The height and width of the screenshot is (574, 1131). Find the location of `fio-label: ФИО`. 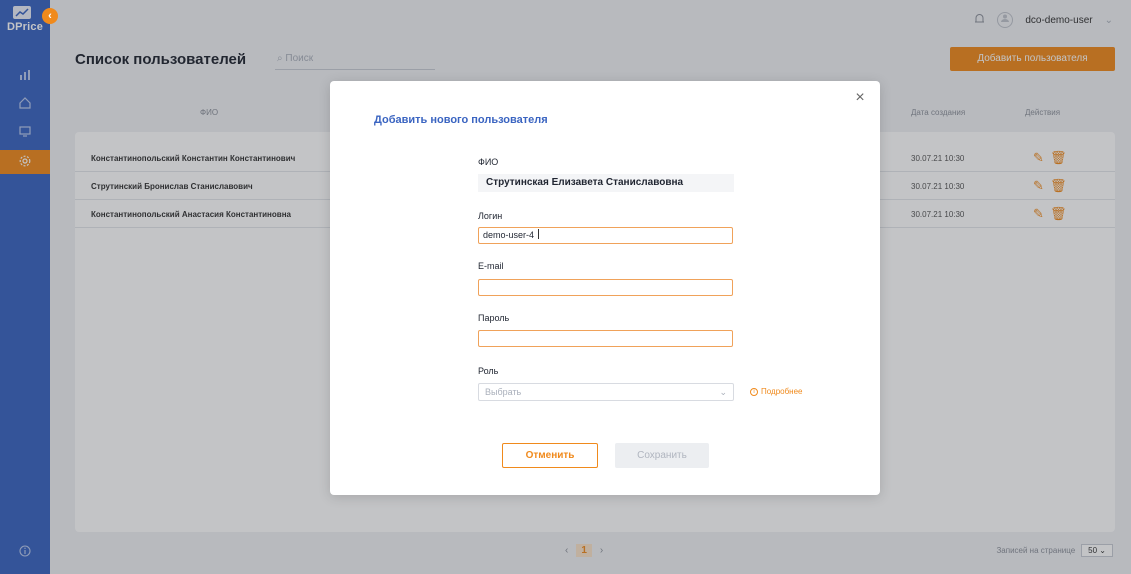

fio-label: ФИО is located at coordinates (488, 162).